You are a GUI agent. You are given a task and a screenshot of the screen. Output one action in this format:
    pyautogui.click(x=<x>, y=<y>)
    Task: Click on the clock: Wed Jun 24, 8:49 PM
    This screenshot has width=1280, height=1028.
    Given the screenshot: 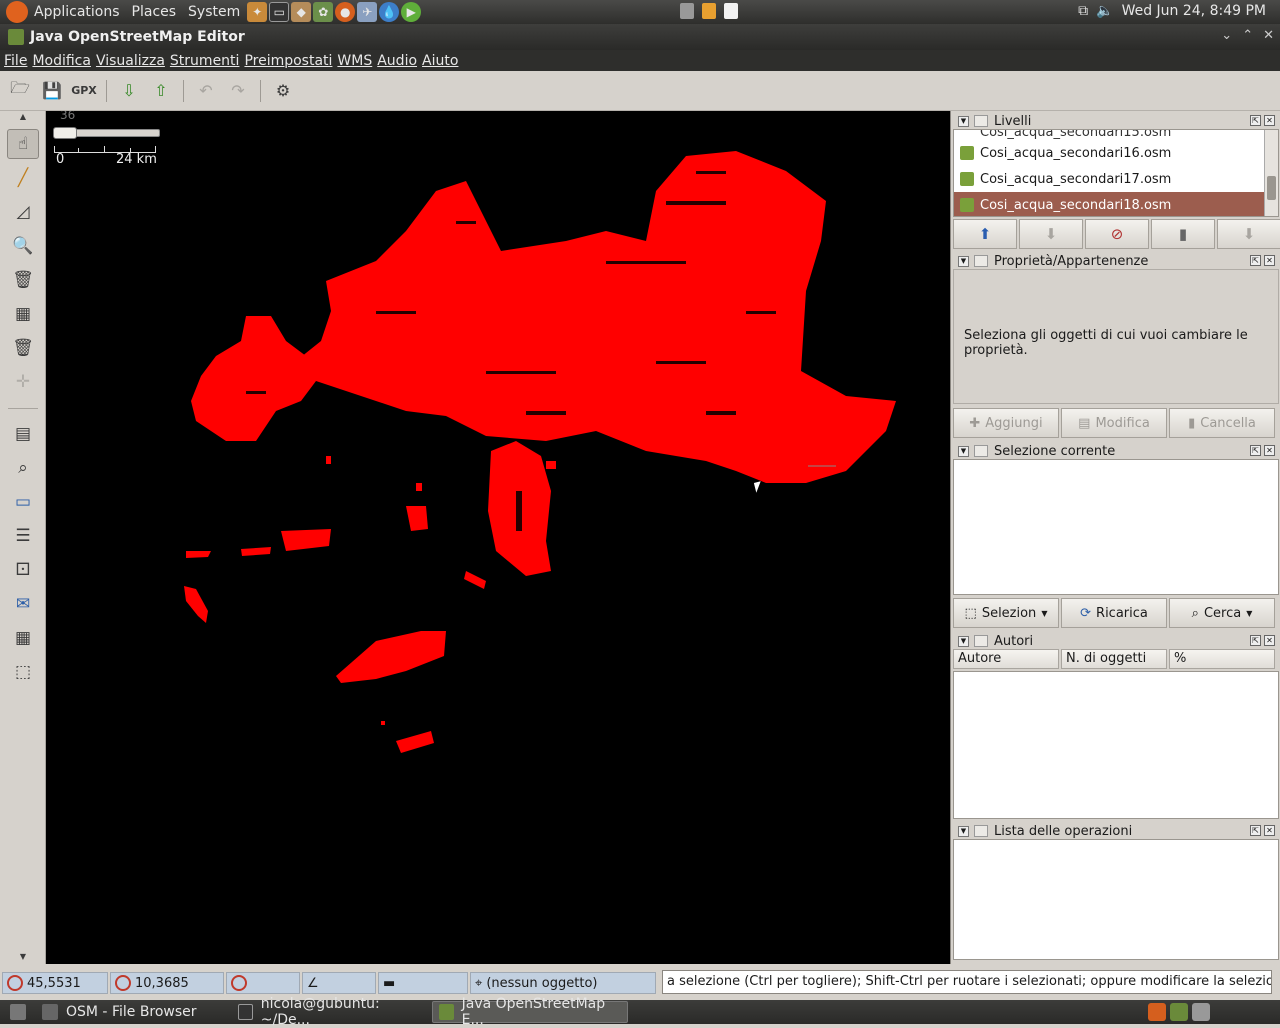 What is the action you would take?
    pyautogui.click(x=1194, y=11)
    